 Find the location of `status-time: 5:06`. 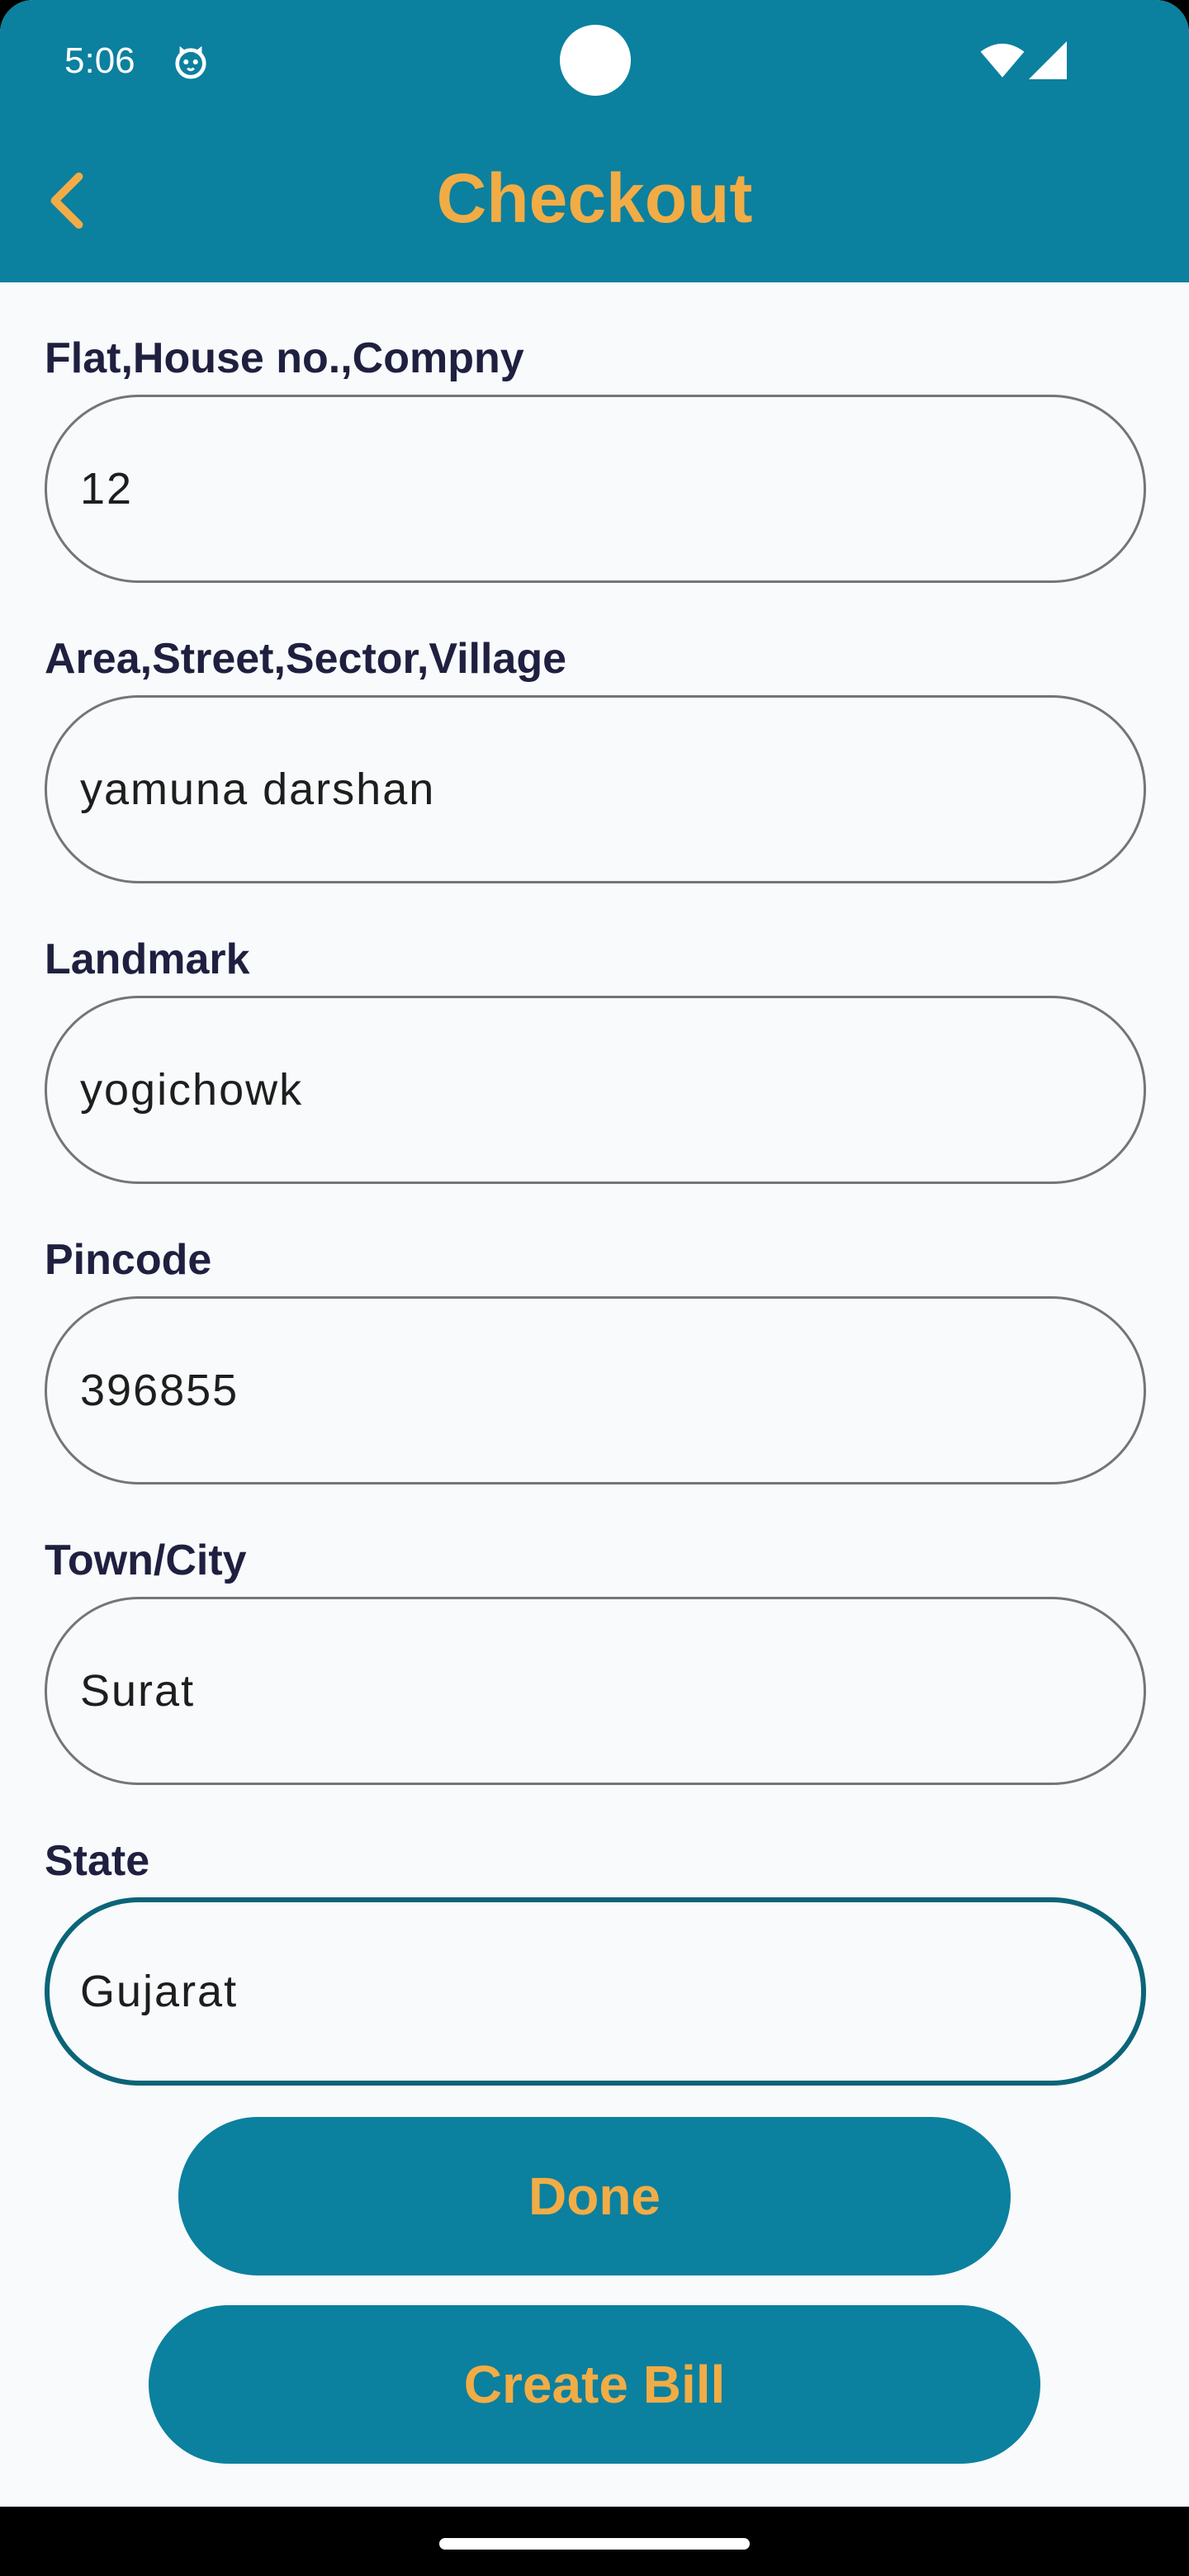

status-time: 5:06 is located at coordinates (99, 60).